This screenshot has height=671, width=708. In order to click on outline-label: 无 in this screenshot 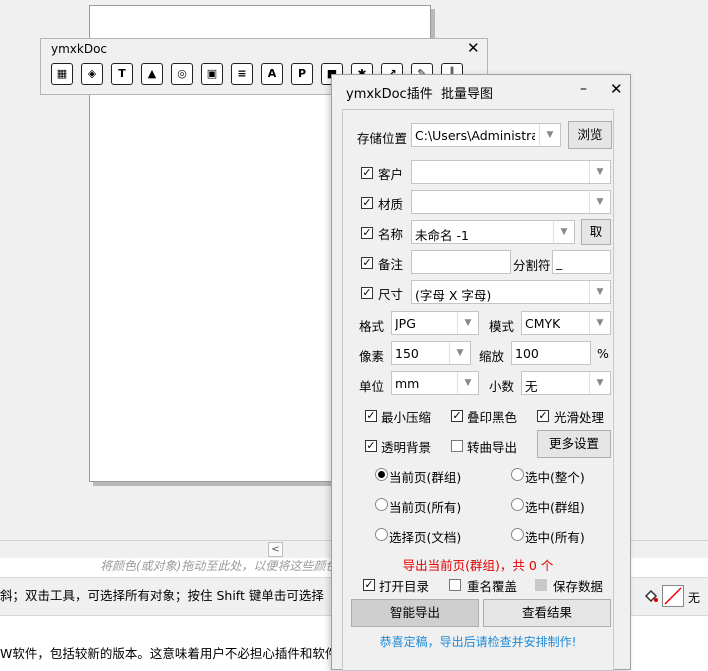, I will do `click(694, 598)`.